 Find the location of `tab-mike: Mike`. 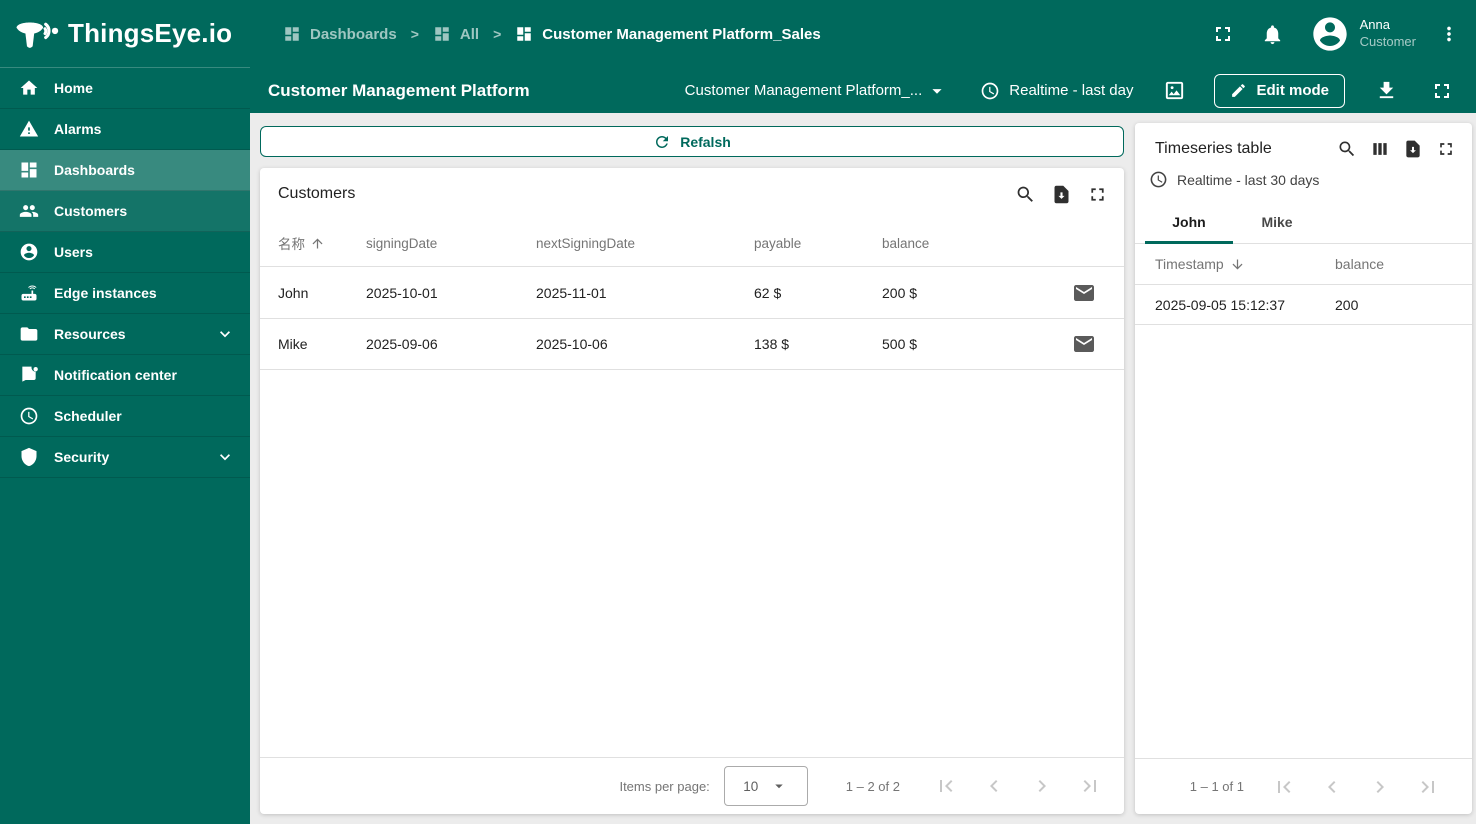

tab-mike: Mike is located at coordinates (1277, 221).